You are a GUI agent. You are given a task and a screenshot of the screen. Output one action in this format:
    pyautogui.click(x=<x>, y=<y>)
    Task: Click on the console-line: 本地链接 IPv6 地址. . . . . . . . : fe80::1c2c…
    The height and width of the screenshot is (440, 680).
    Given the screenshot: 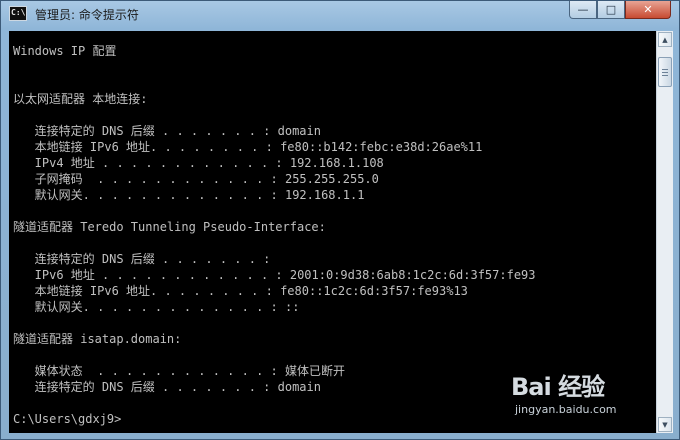 What is the action you would take?
    pyautogui.click(x=240, y=291)
    